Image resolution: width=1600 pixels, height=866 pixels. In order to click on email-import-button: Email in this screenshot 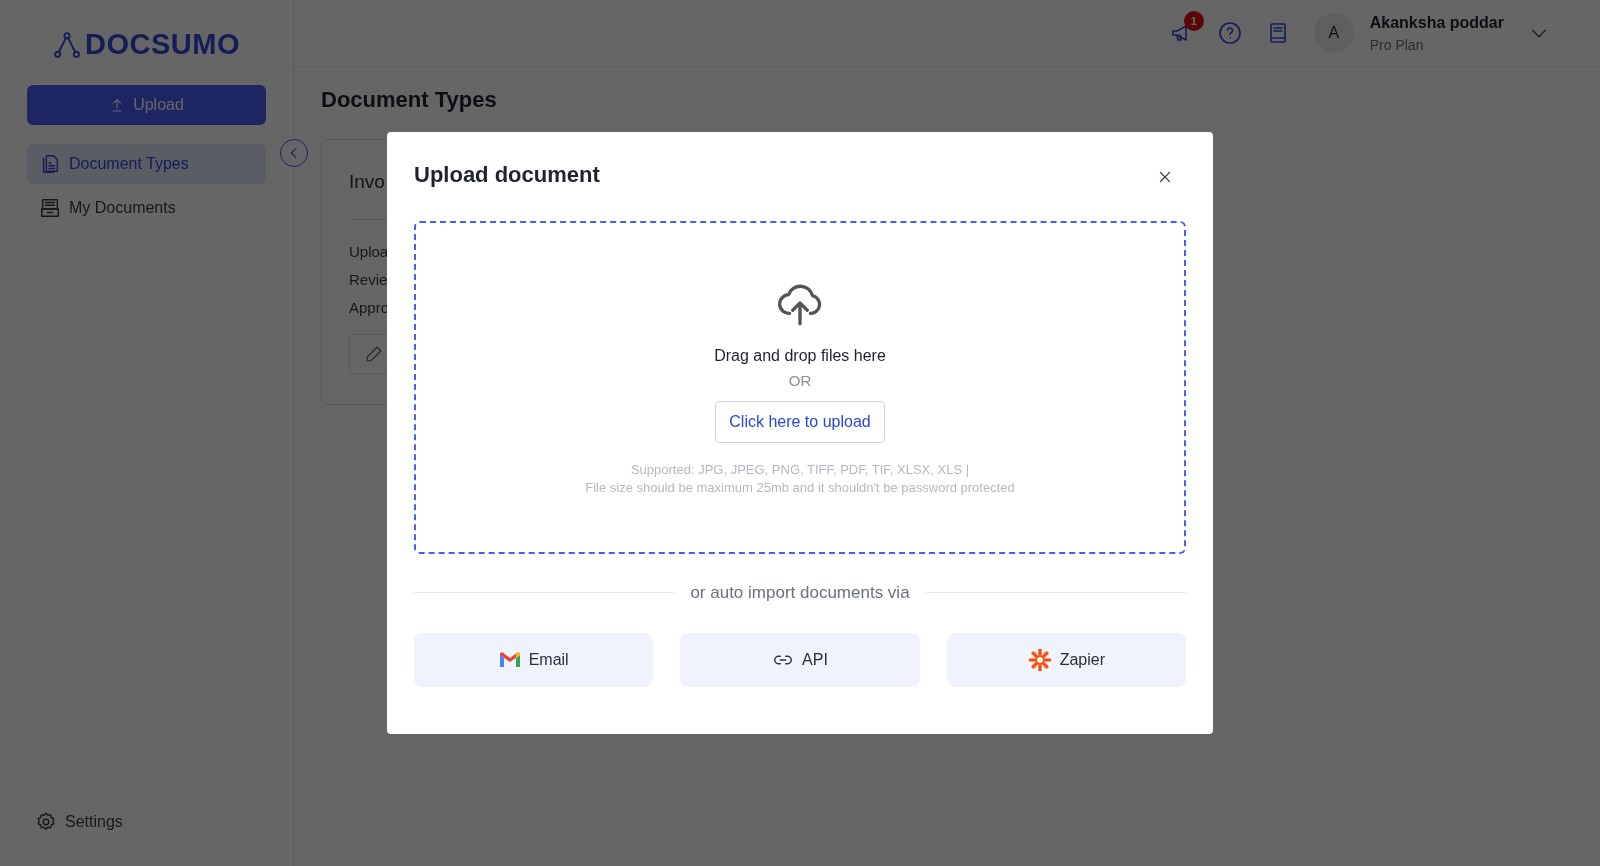, I will do `click(534, 659)`.